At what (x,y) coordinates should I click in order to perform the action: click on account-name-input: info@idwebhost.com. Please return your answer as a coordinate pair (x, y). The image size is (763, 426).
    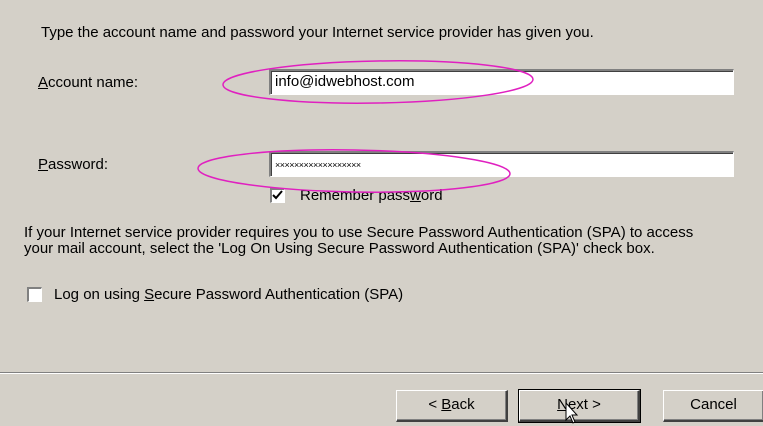
    Looking at the image, I should click on (501, 82).